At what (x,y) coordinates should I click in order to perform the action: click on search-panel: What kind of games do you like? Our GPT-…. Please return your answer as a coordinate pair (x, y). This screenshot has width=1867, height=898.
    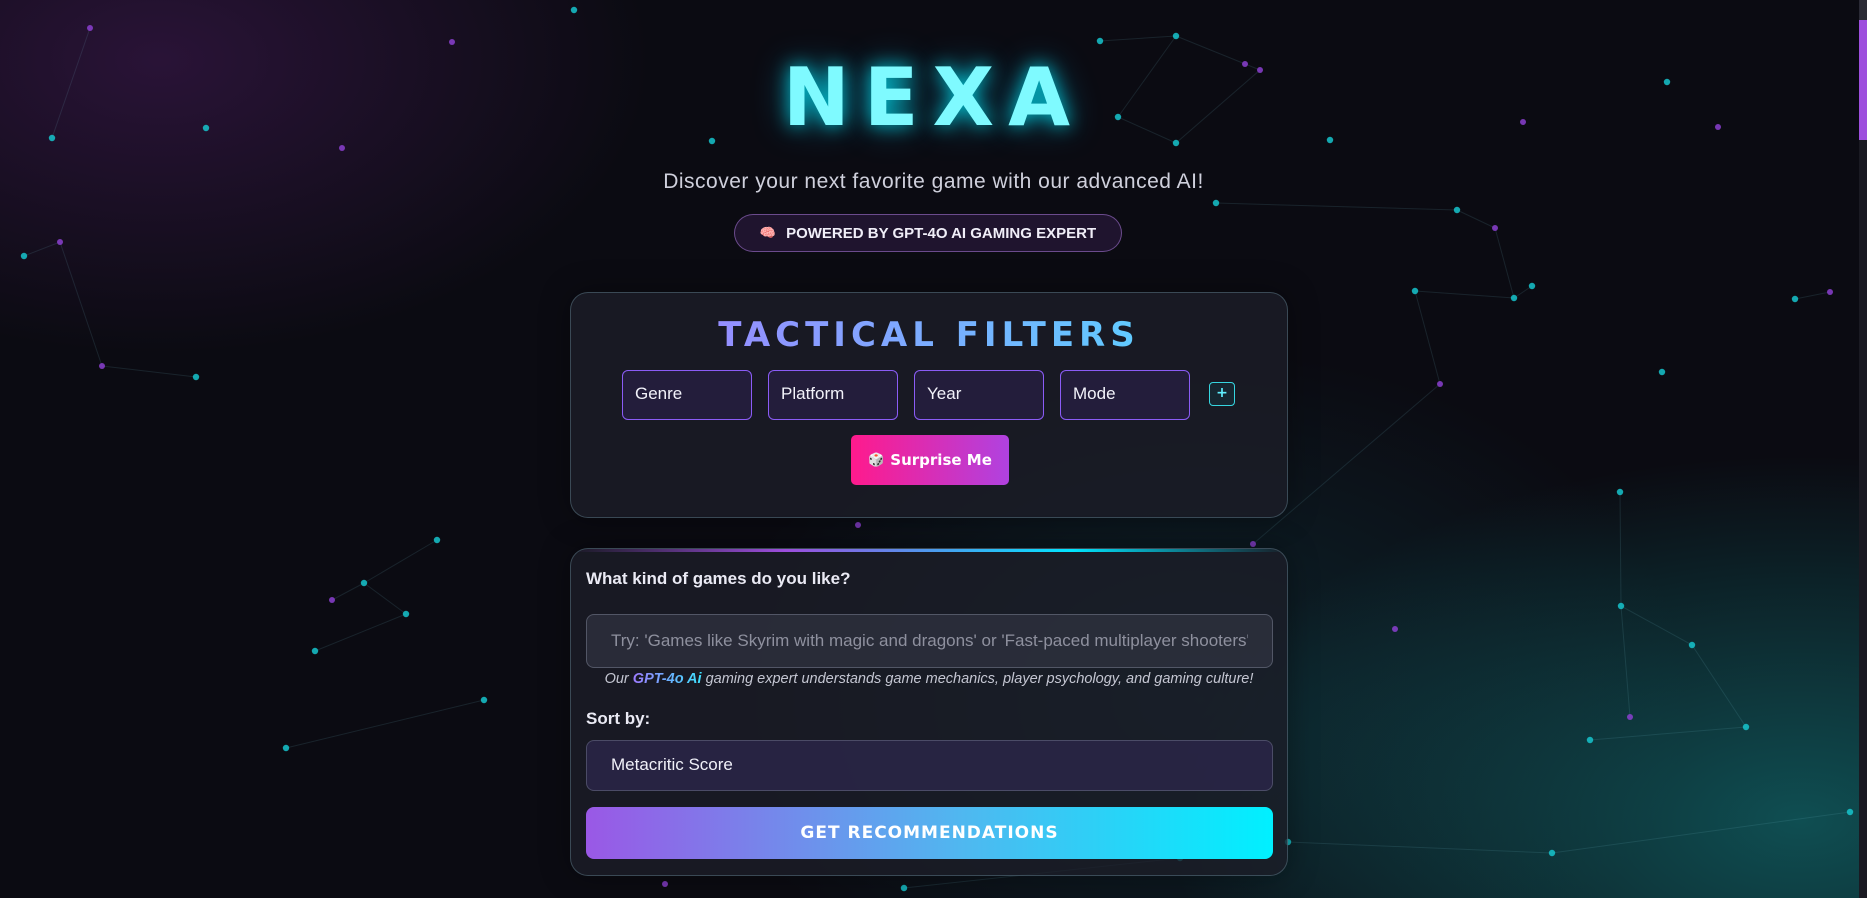
    Looking at the image, I should click on (929, 712).